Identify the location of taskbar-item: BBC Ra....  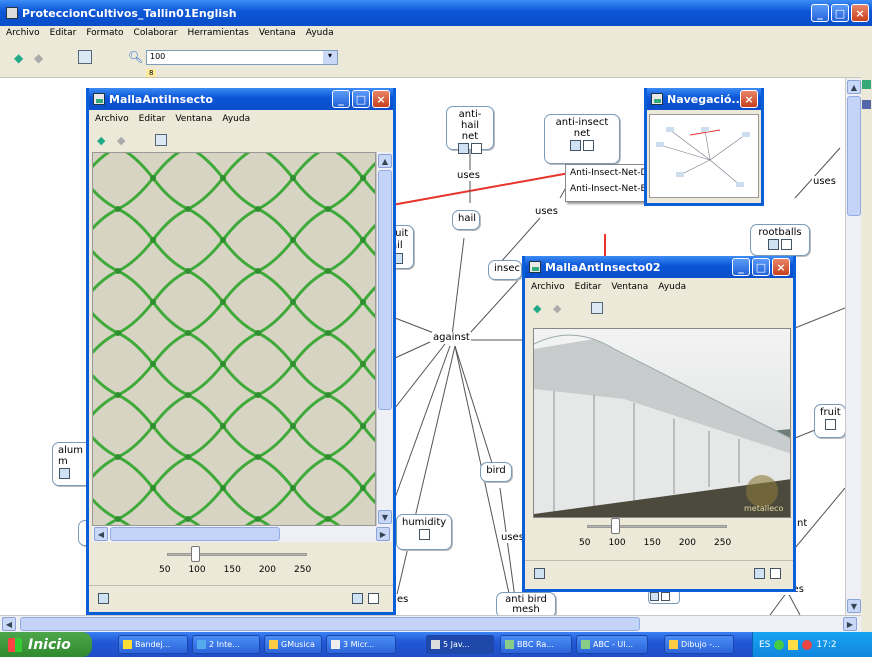
(536, 644).